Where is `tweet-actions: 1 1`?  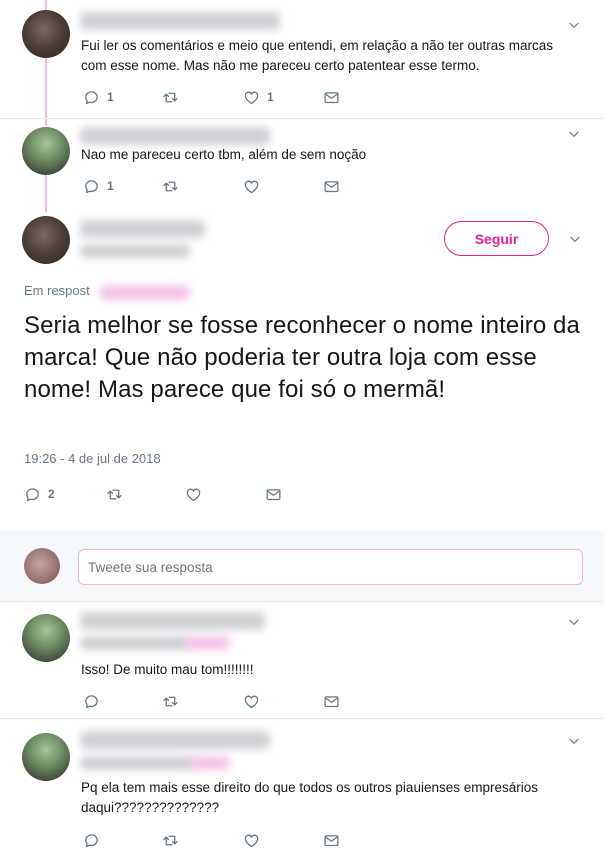 tweet-actions: 1 1 is located at coordinates (221, 97).